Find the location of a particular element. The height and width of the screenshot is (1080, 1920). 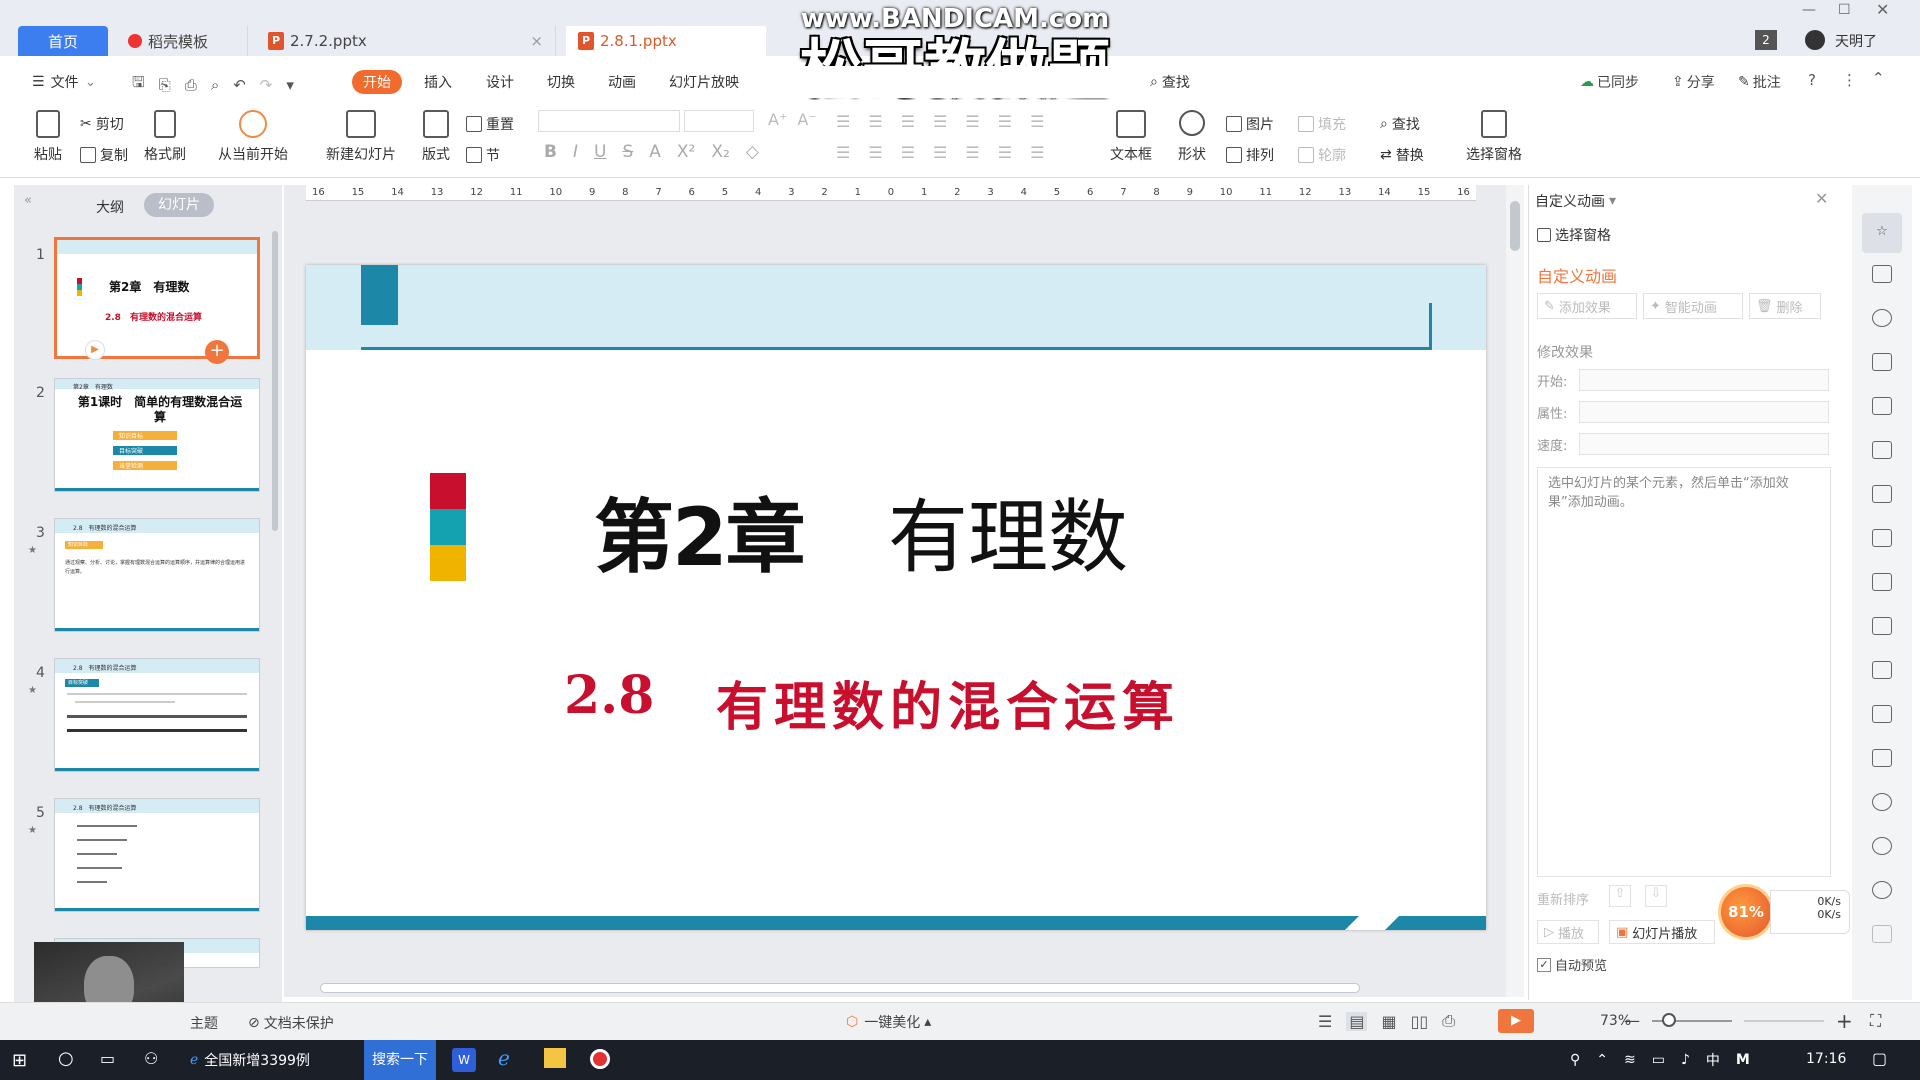

record-icon is located at coordinates (600, 1059).